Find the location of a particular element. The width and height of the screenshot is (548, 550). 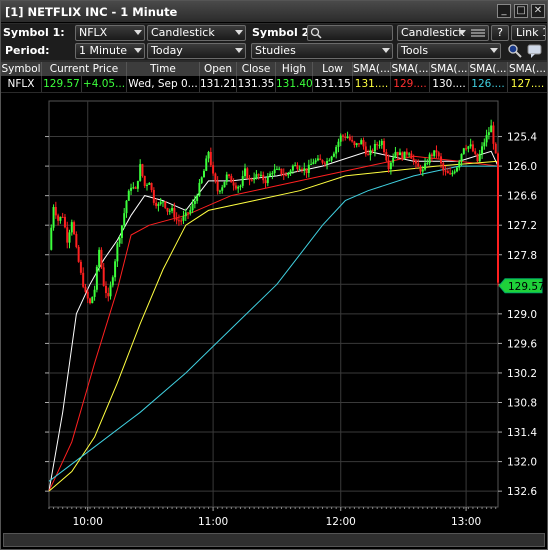

zoom-icon is located at coordinates (515, 51).